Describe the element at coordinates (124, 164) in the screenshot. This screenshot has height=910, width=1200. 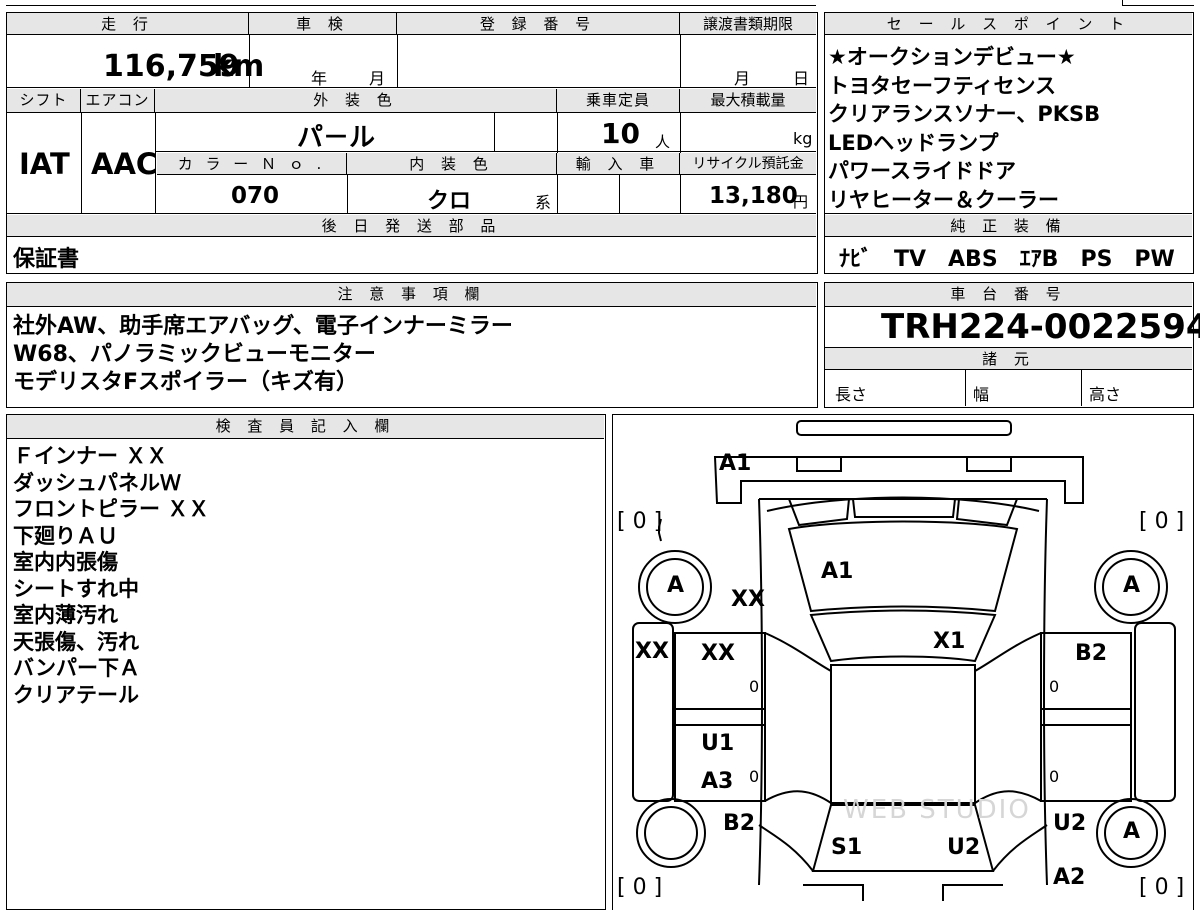
I see `aircon-value: AAC` at that location.